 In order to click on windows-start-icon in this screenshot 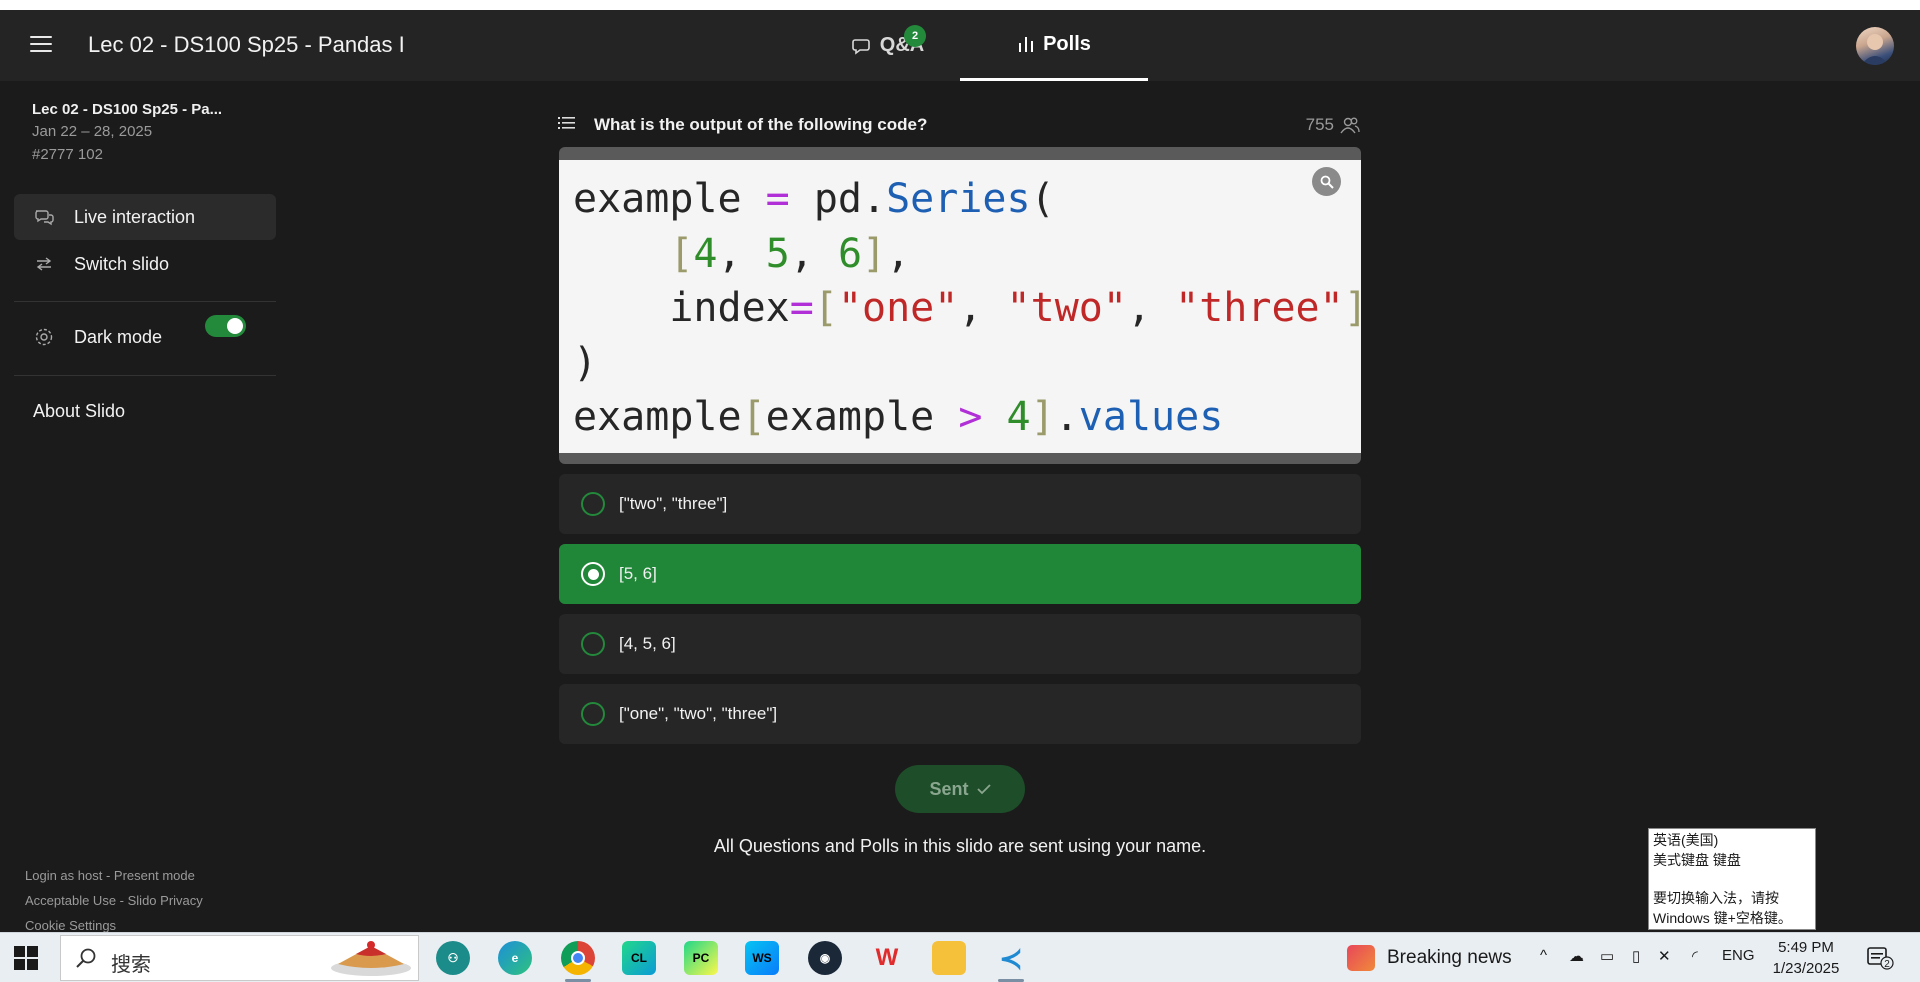, I will do `click(26, 958)`.